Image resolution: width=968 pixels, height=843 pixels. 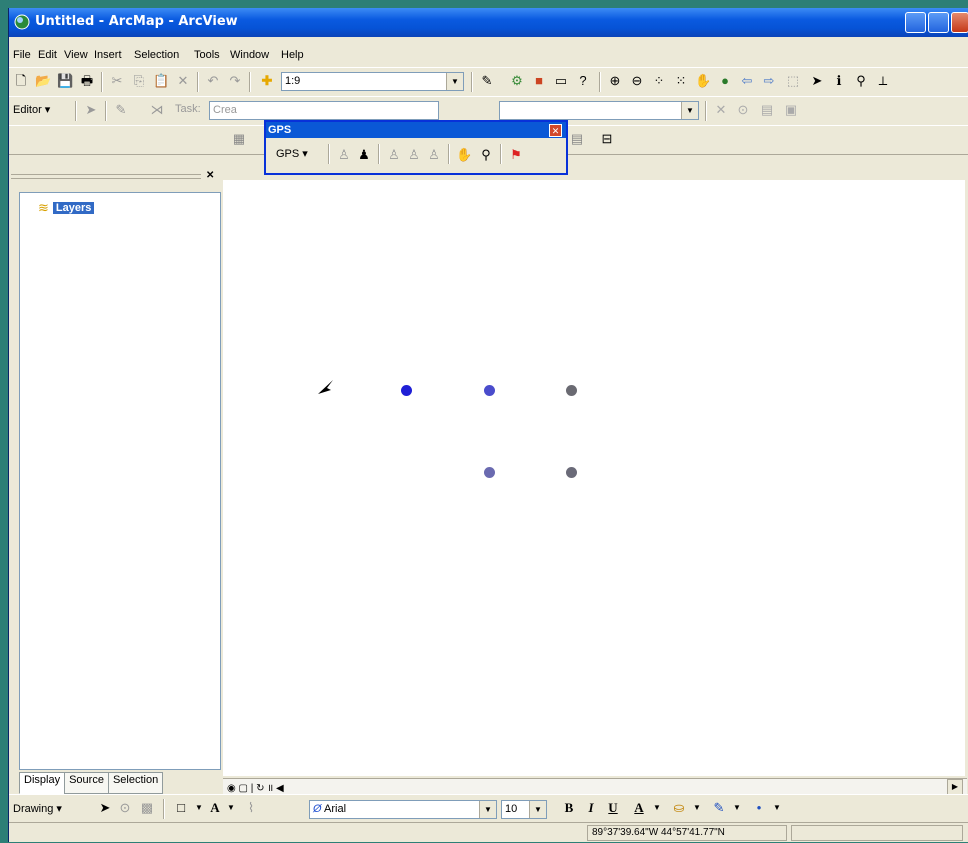 I want to click on gps-log-icon: ♟, so click(x=364, y=155).